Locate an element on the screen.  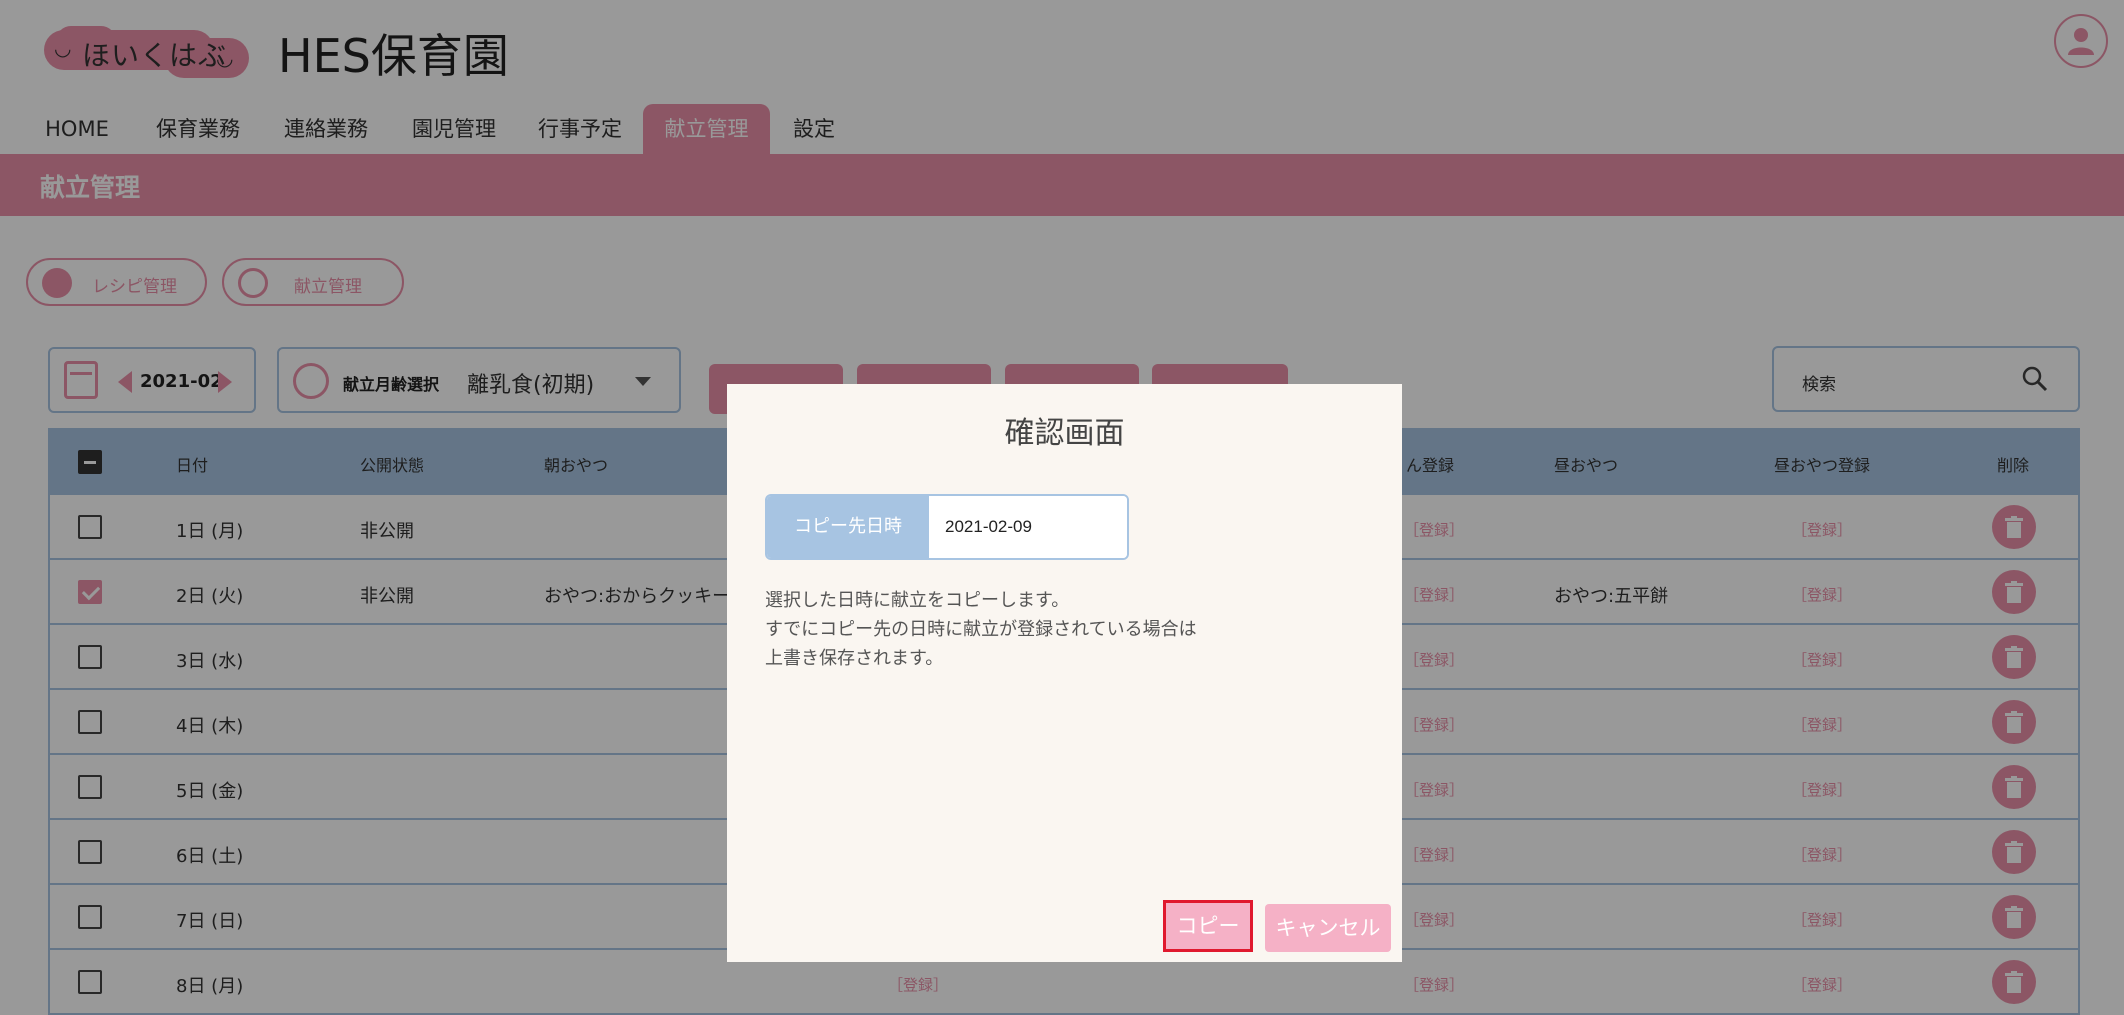
copy-button: コピー is located at coordinates (1208, 926).